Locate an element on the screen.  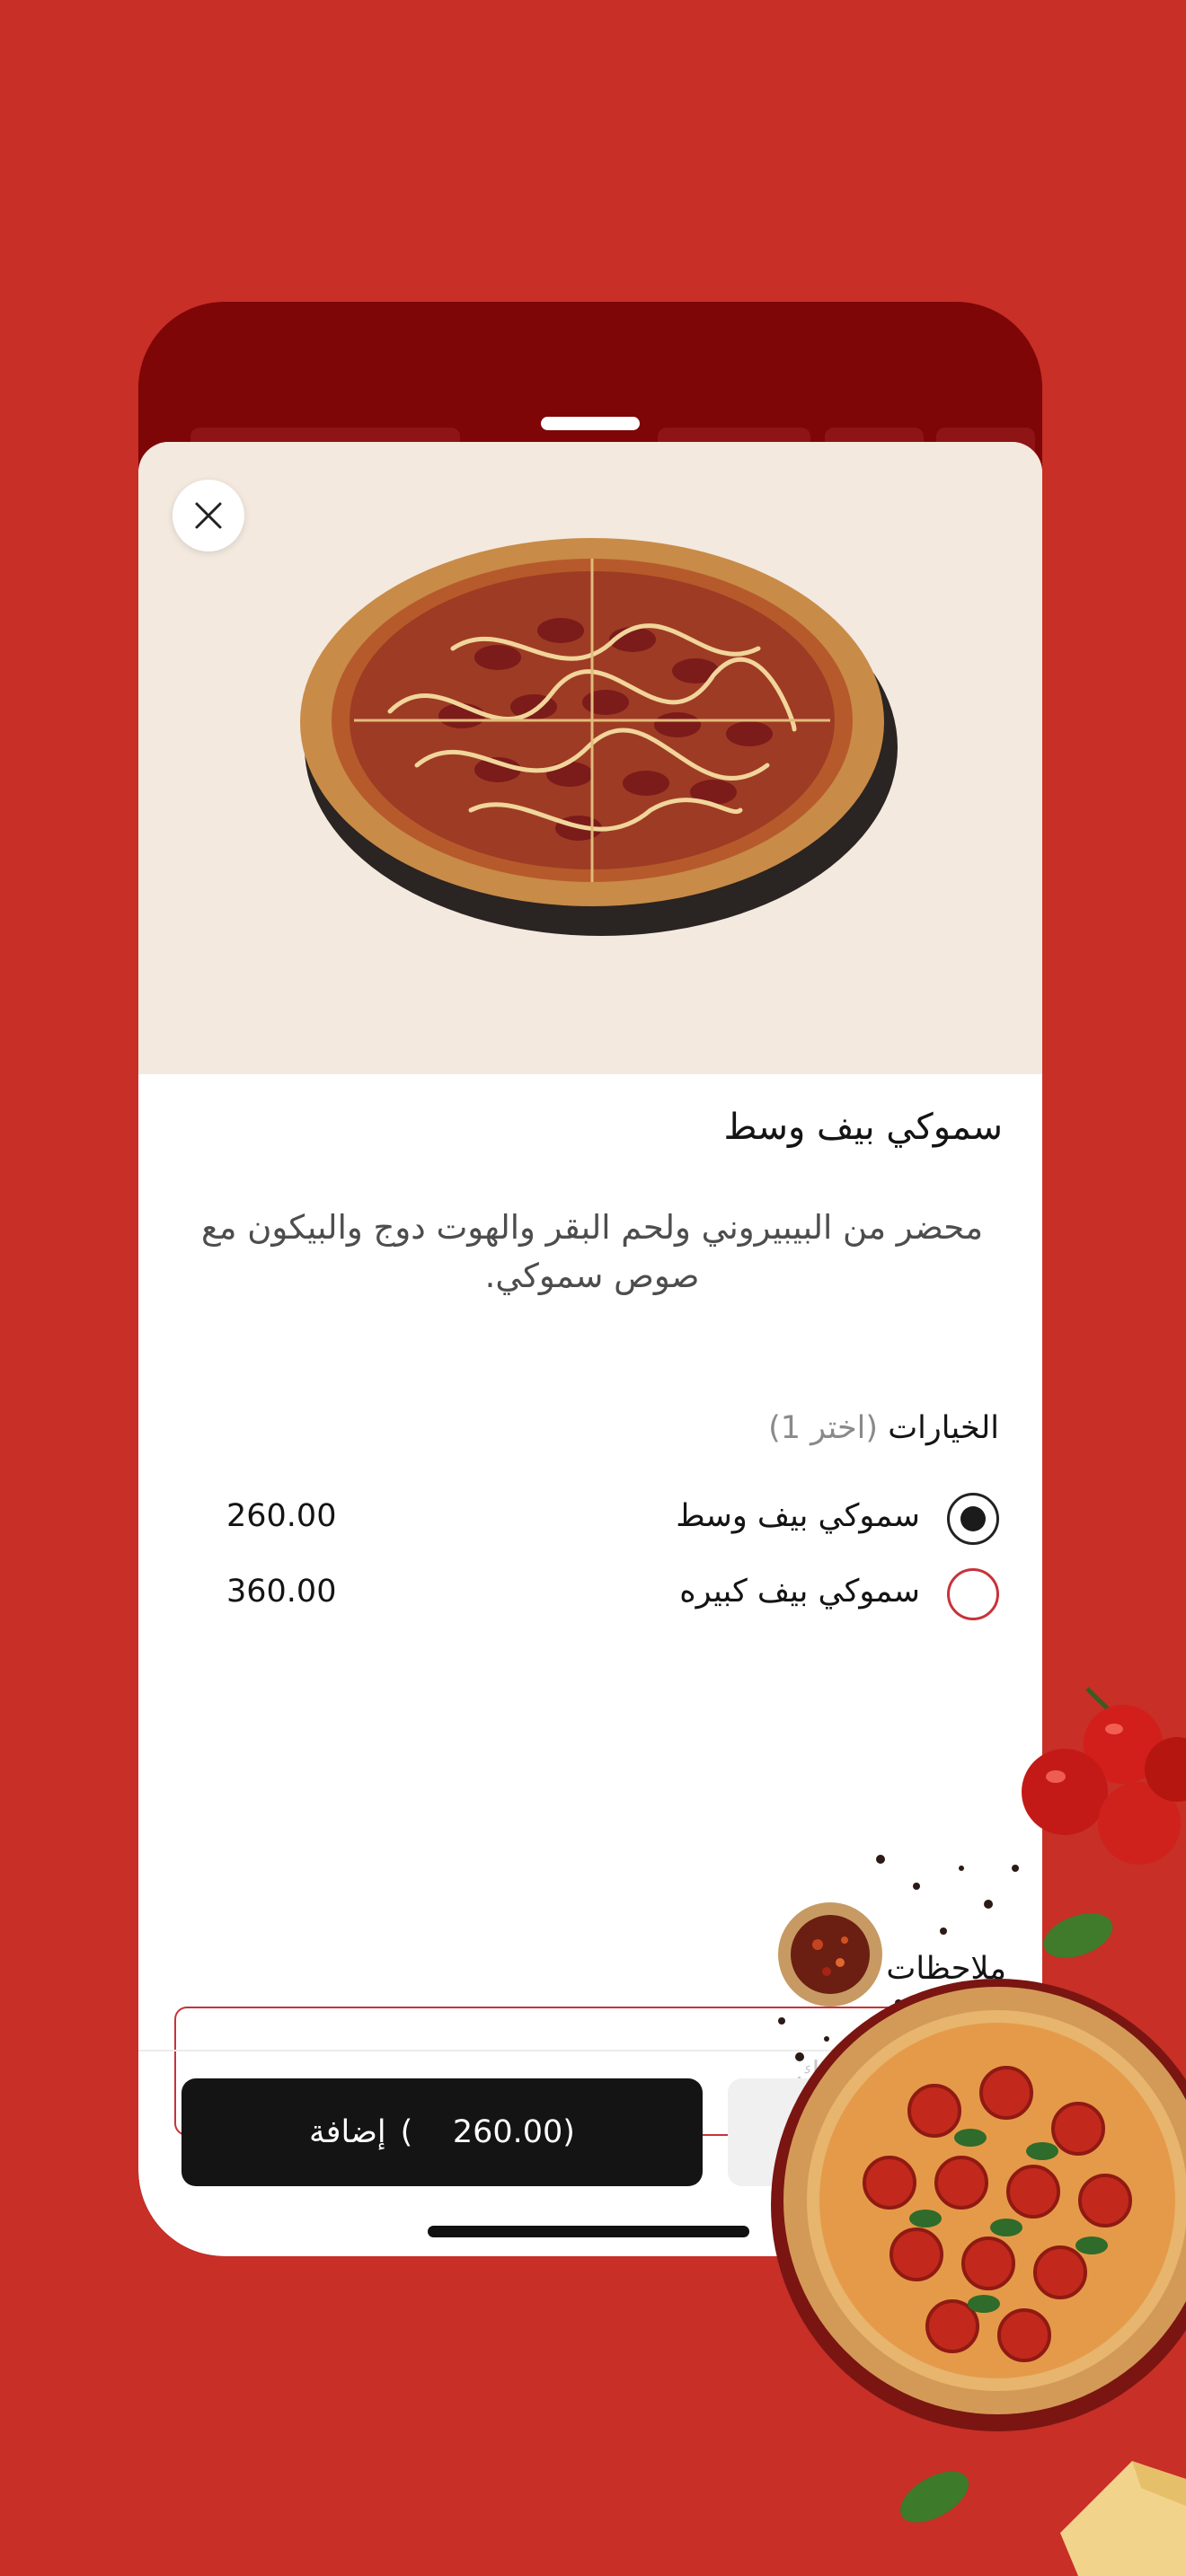
add-to-cart-button: إضافة (260.00 ) is located at coordinates (442, 2132).